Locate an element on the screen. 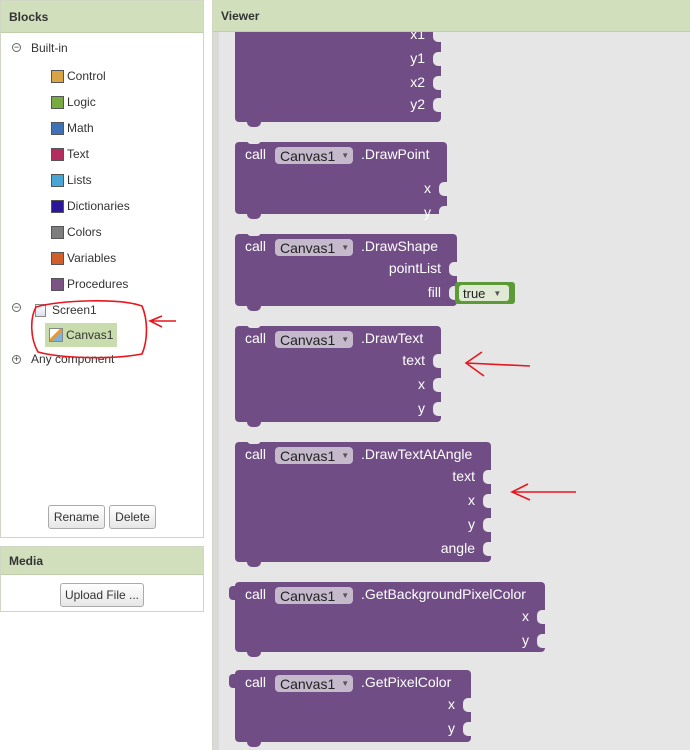  tree-item-colors: Colors is located at coordinates (76, 232).